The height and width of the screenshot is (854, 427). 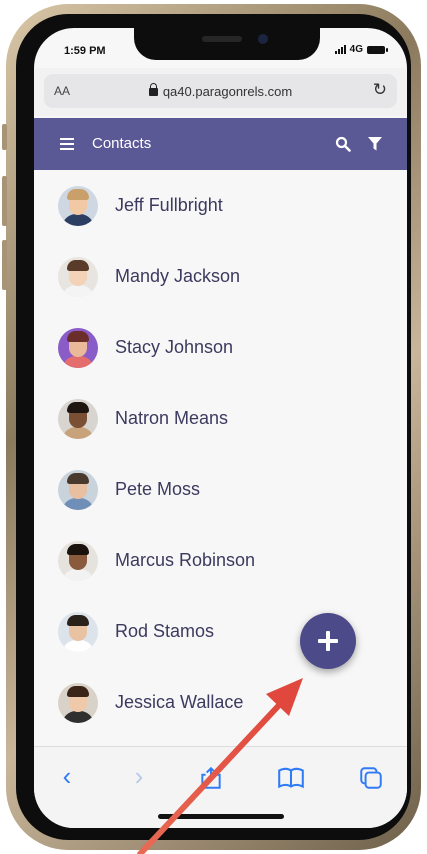 What do you see at coordinates (67, 776) in the screenshot?
I see `chevron-left-icon: ‹` at bounding box center [67, 776].